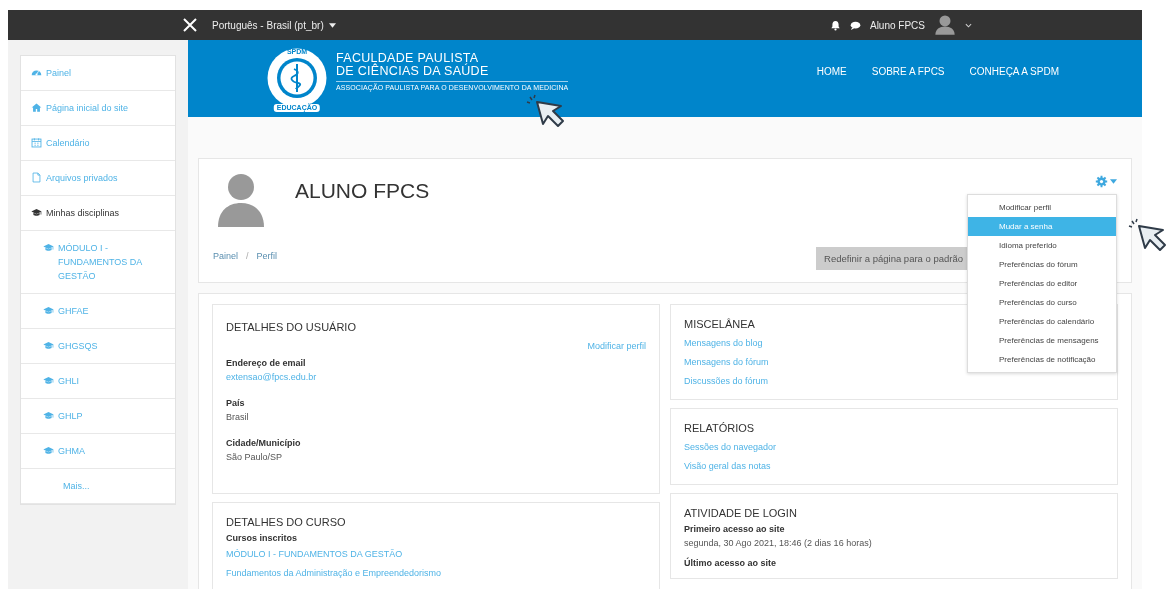 The height and width of the screenshot is (589, 1168). I want to click on field-value: segunda, 30 Ago 2021, 18:46 (2 dias 16 horas), so click(778, 543).